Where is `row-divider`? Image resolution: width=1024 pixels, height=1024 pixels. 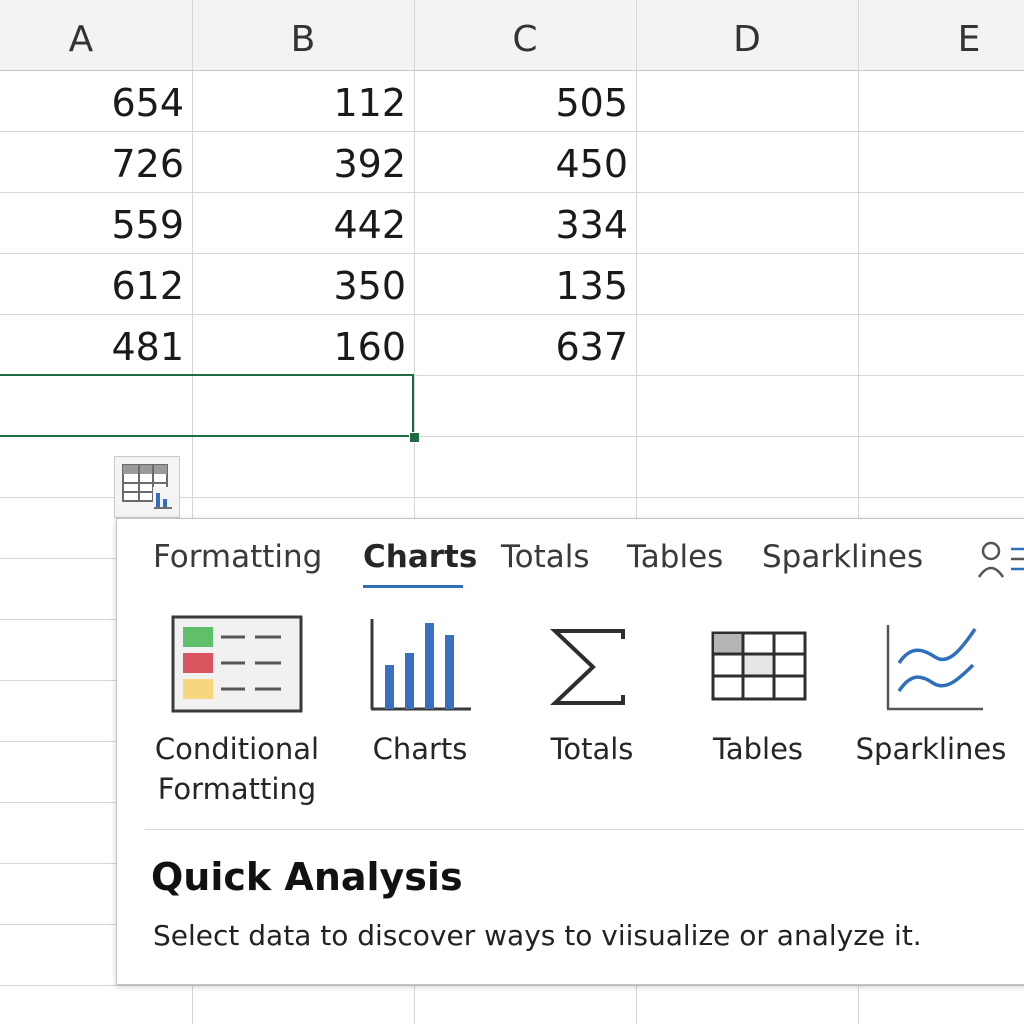 row-divider is located at coordinates (512, 985).